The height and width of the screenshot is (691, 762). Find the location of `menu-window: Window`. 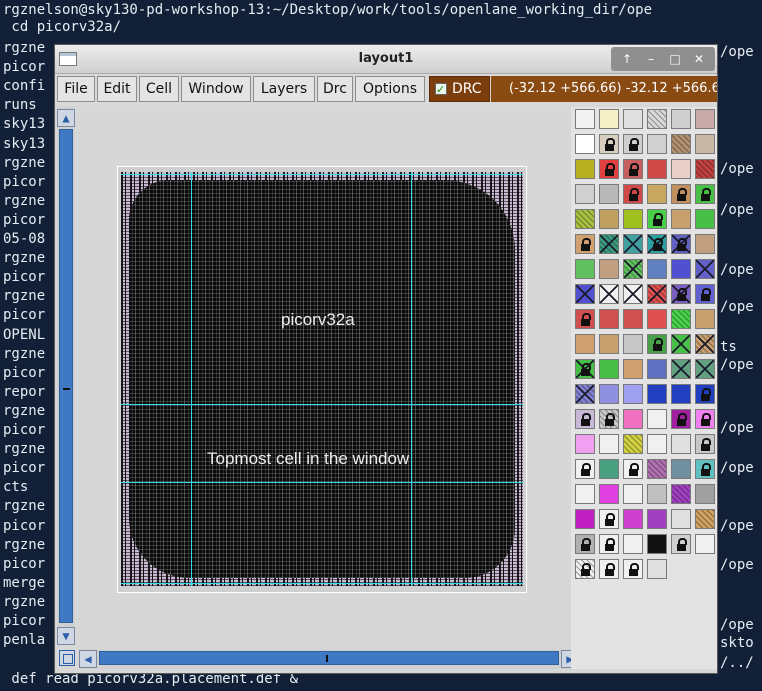

menu-window: Window is located at coordinates (216, 89).